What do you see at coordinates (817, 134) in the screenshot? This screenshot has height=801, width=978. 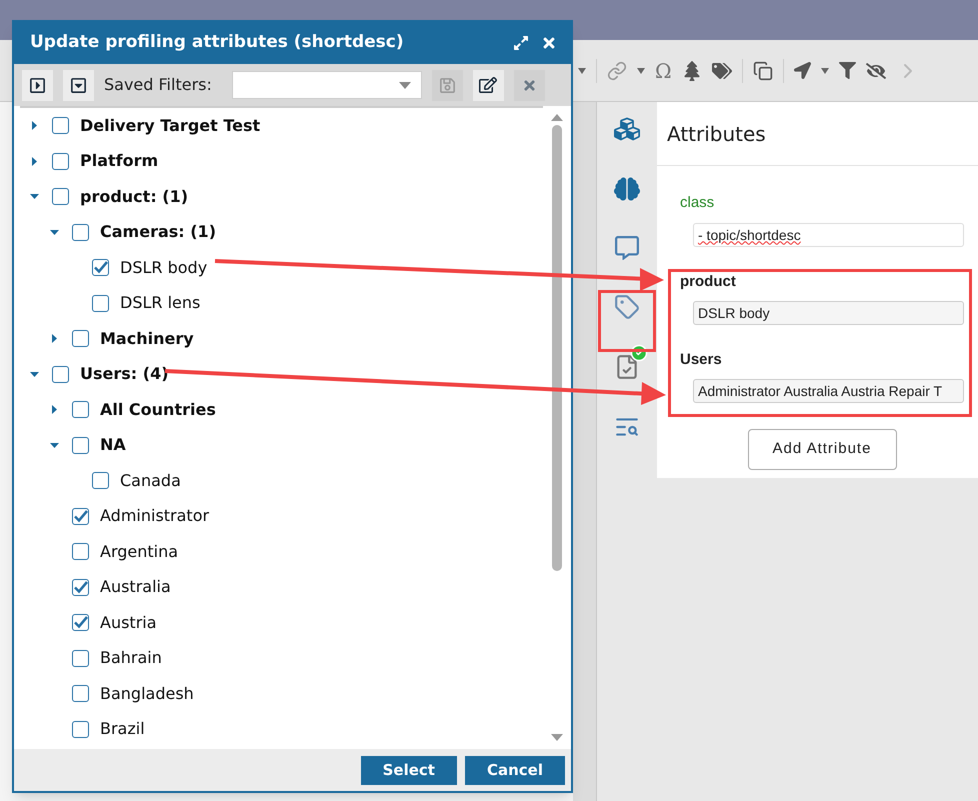 I see `panel-title: Attributes` at bounding box center [817, 134].